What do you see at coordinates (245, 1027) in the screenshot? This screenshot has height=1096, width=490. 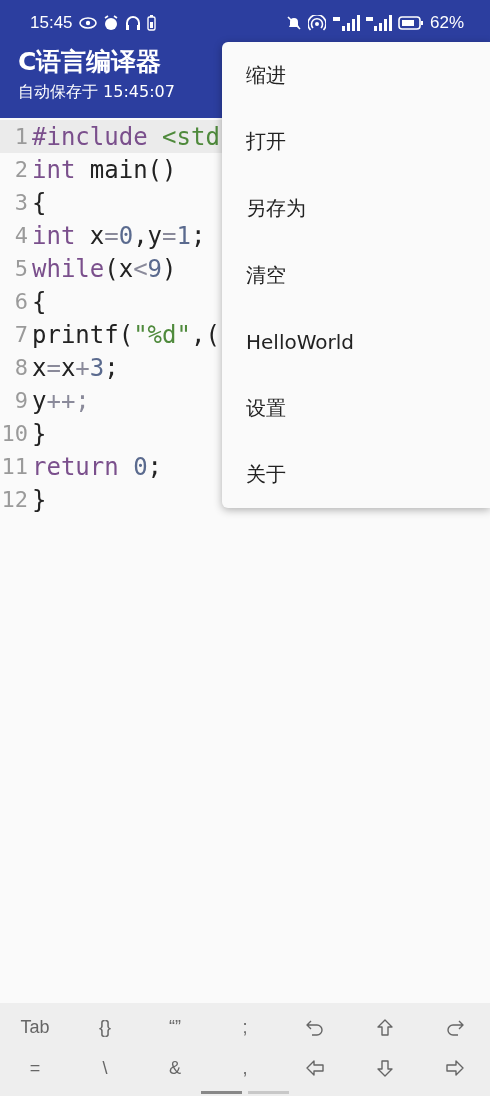 I see `keyboard-key: ;` at bounding box center [245, 1027].